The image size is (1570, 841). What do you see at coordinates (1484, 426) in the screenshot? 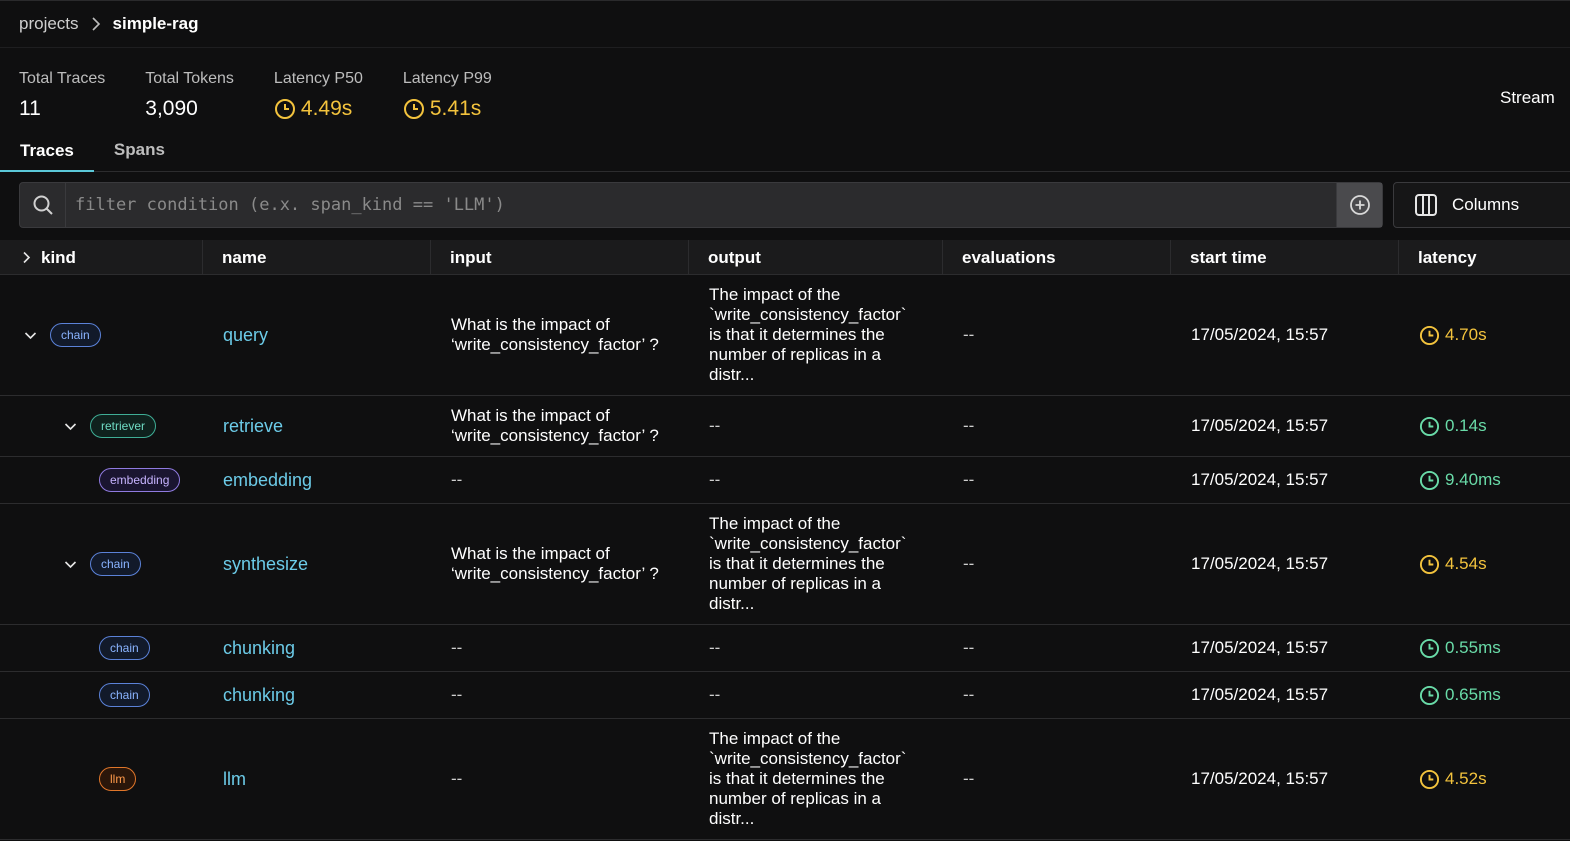
I see `latency-cell: 0.14s` at bounding box center [1484, 426].